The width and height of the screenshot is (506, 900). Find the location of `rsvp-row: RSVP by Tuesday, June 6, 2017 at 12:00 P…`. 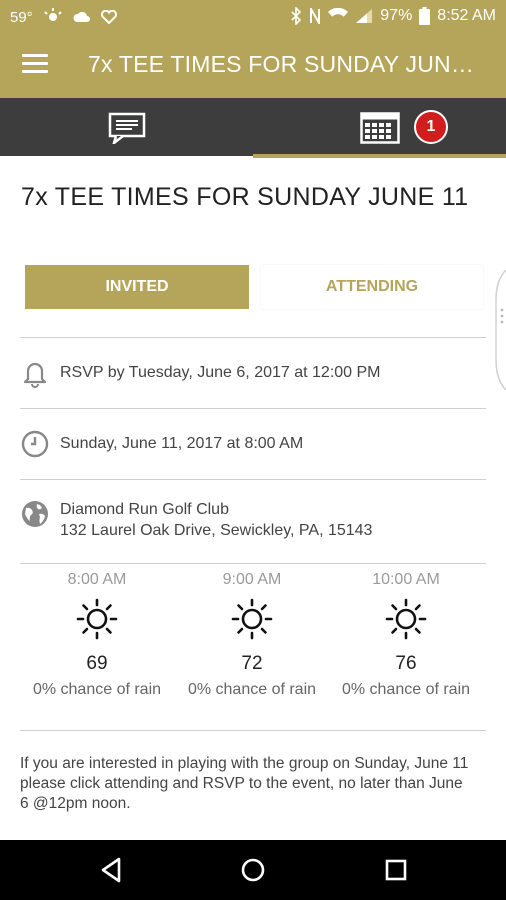

rsvp-row: RSVP by Tuesday, June 6, 2017 at 12:00 P… is located at coordinates (253, 373).